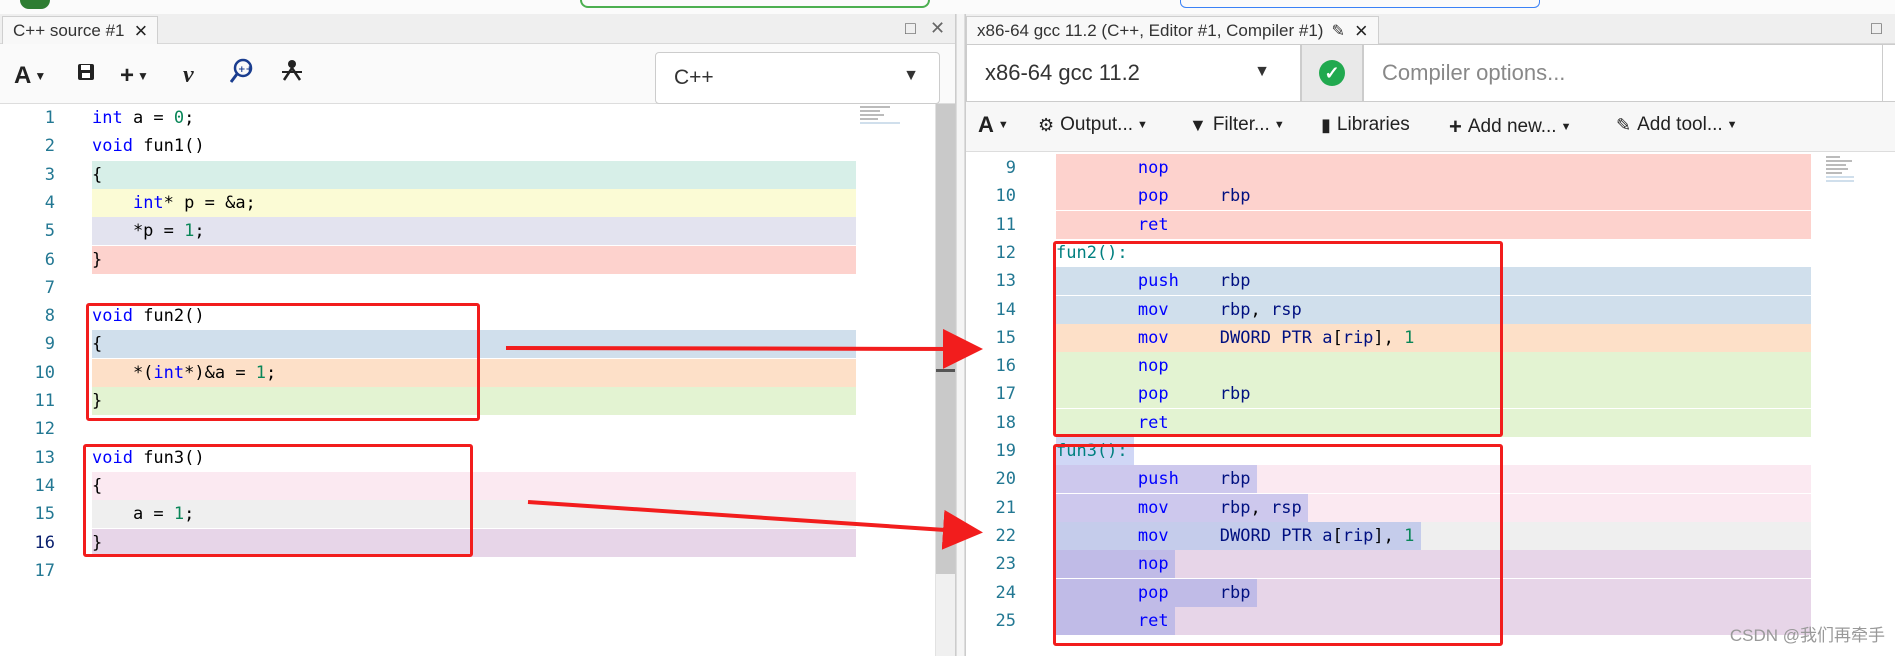 The width and height of the screenshot is (1895, 656). Describe the element at coordinates (278, 500) in the screenshot. I see `annotation-box-fun3-source` at that location.